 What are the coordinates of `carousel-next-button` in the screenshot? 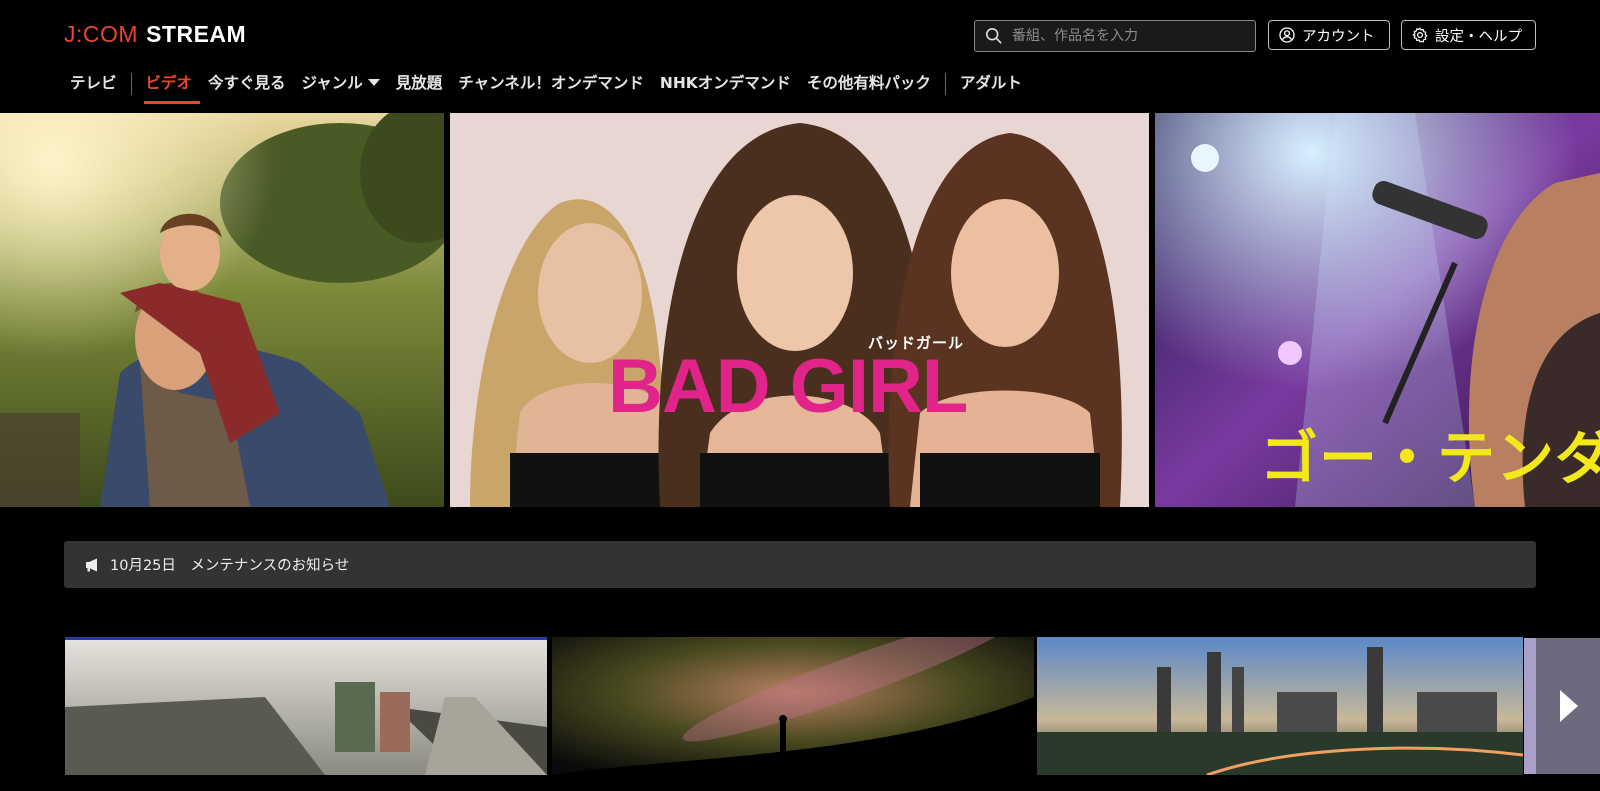 It's located at (1562, 706).